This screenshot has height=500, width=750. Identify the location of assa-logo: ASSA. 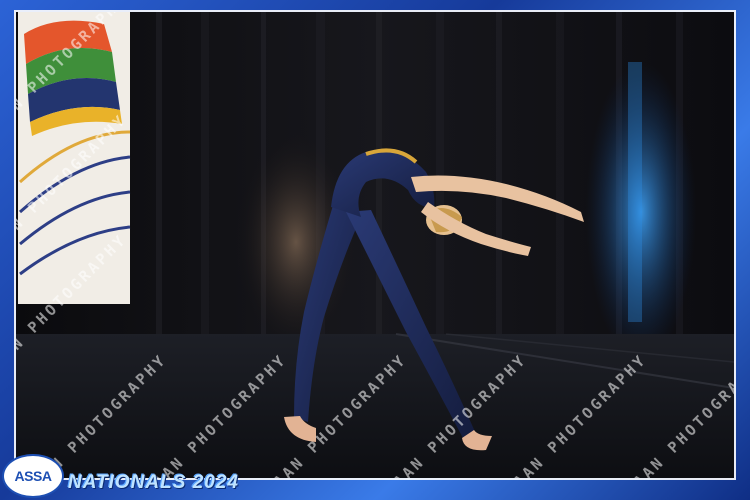
(33, 476).